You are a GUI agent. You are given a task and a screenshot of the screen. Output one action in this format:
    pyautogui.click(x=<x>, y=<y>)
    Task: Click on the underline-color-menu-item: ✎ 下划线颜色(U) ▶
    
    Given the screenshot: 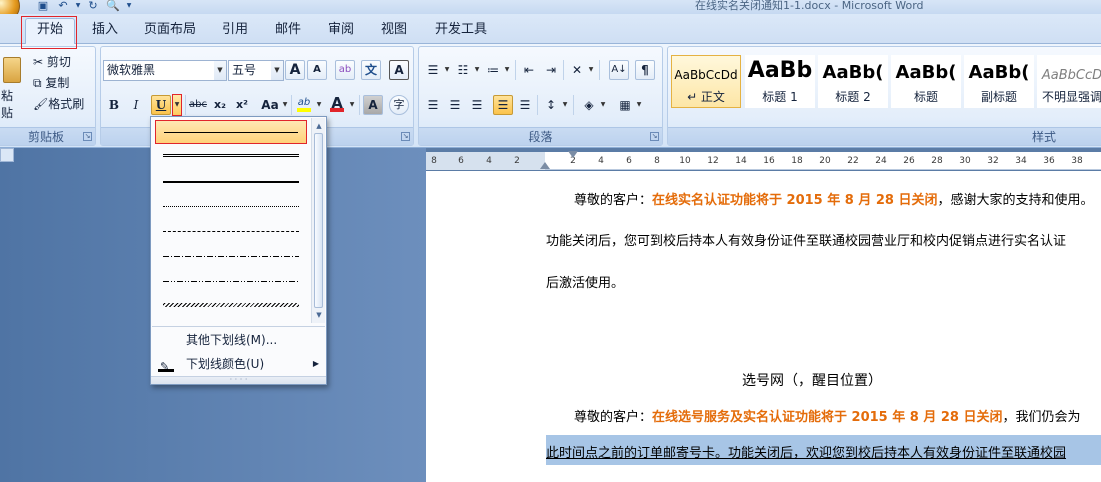 What is the action you would take?
    pyautogui.click(x=238, y=364)
    